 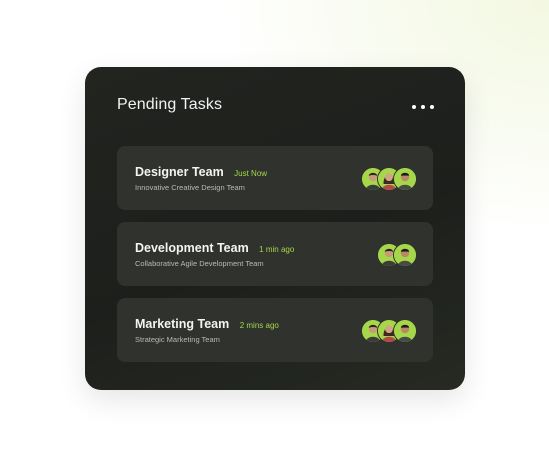 What do you see at coordinates (190, 187) in the screenshot?
I see `task-description: Innovative Creative Design Team` at bounding box center [190, 187].